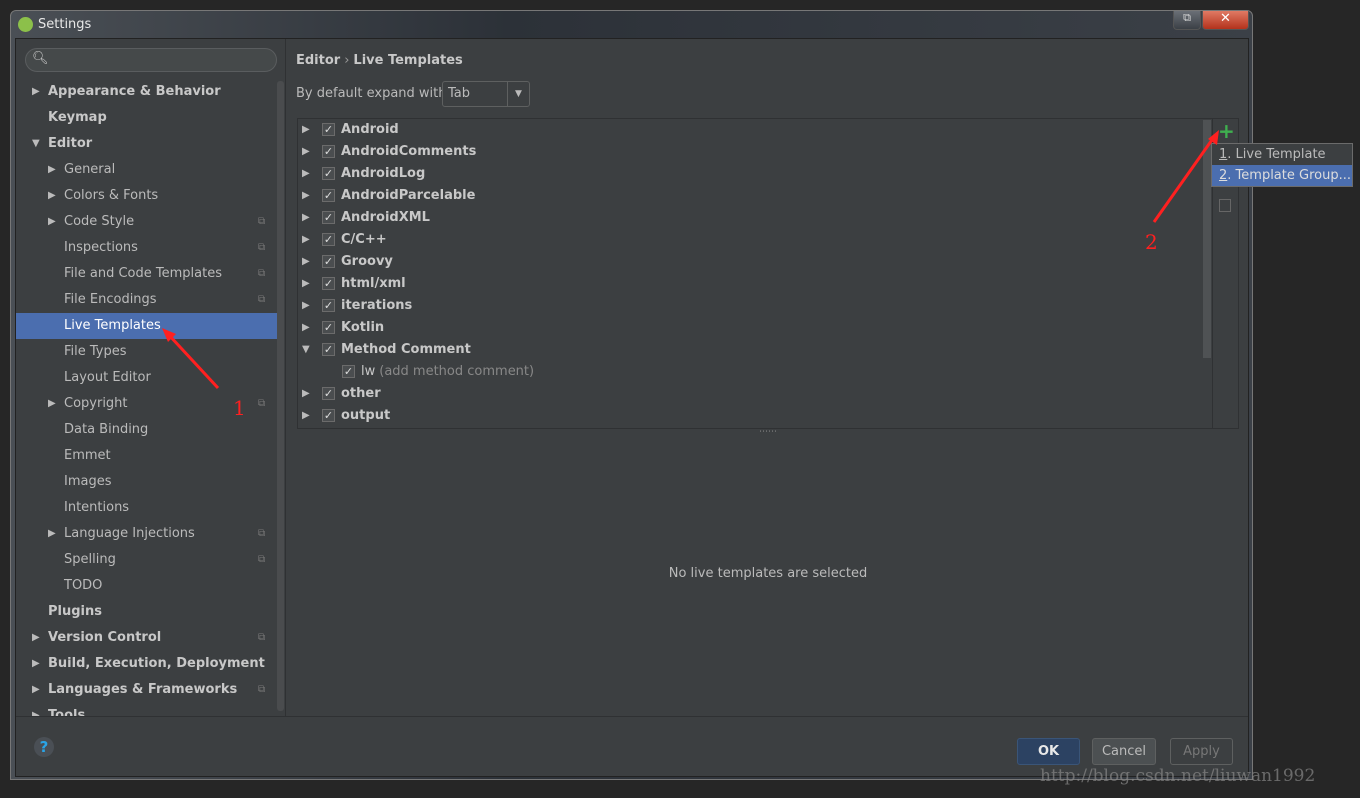  Describe the element at coordinates (370, 130) in the screenshot. I see `template-label: Android` at that location.